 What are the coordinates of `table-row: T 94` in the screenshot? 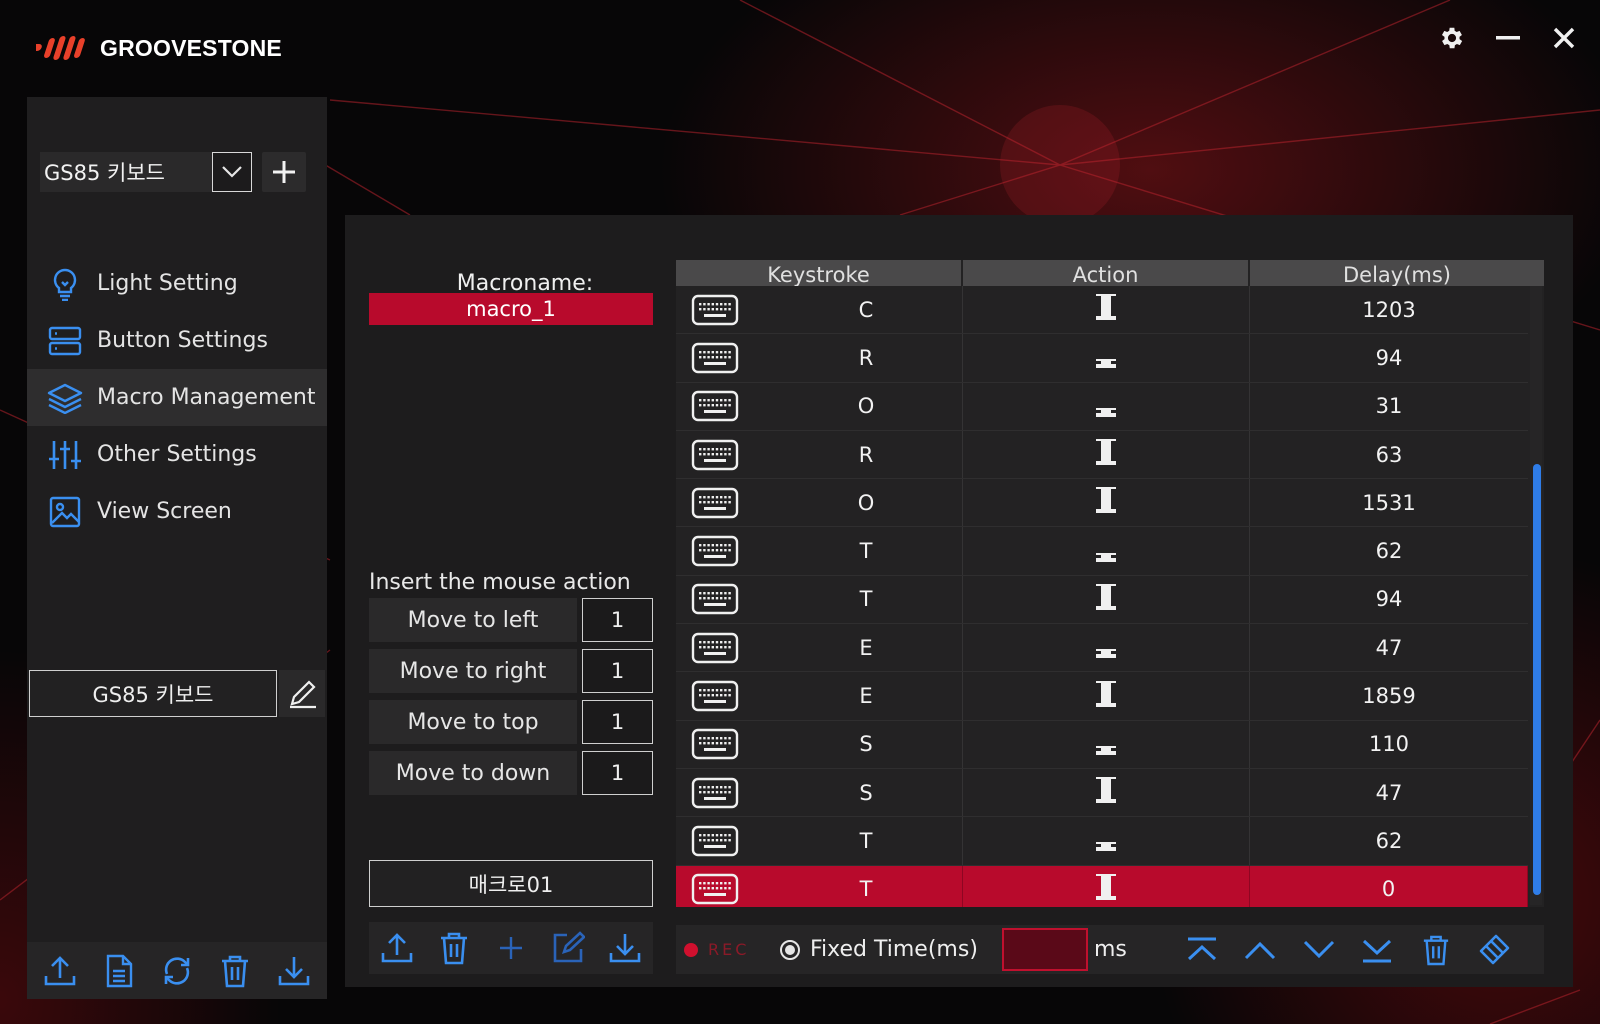 It's located at (1102, 600).